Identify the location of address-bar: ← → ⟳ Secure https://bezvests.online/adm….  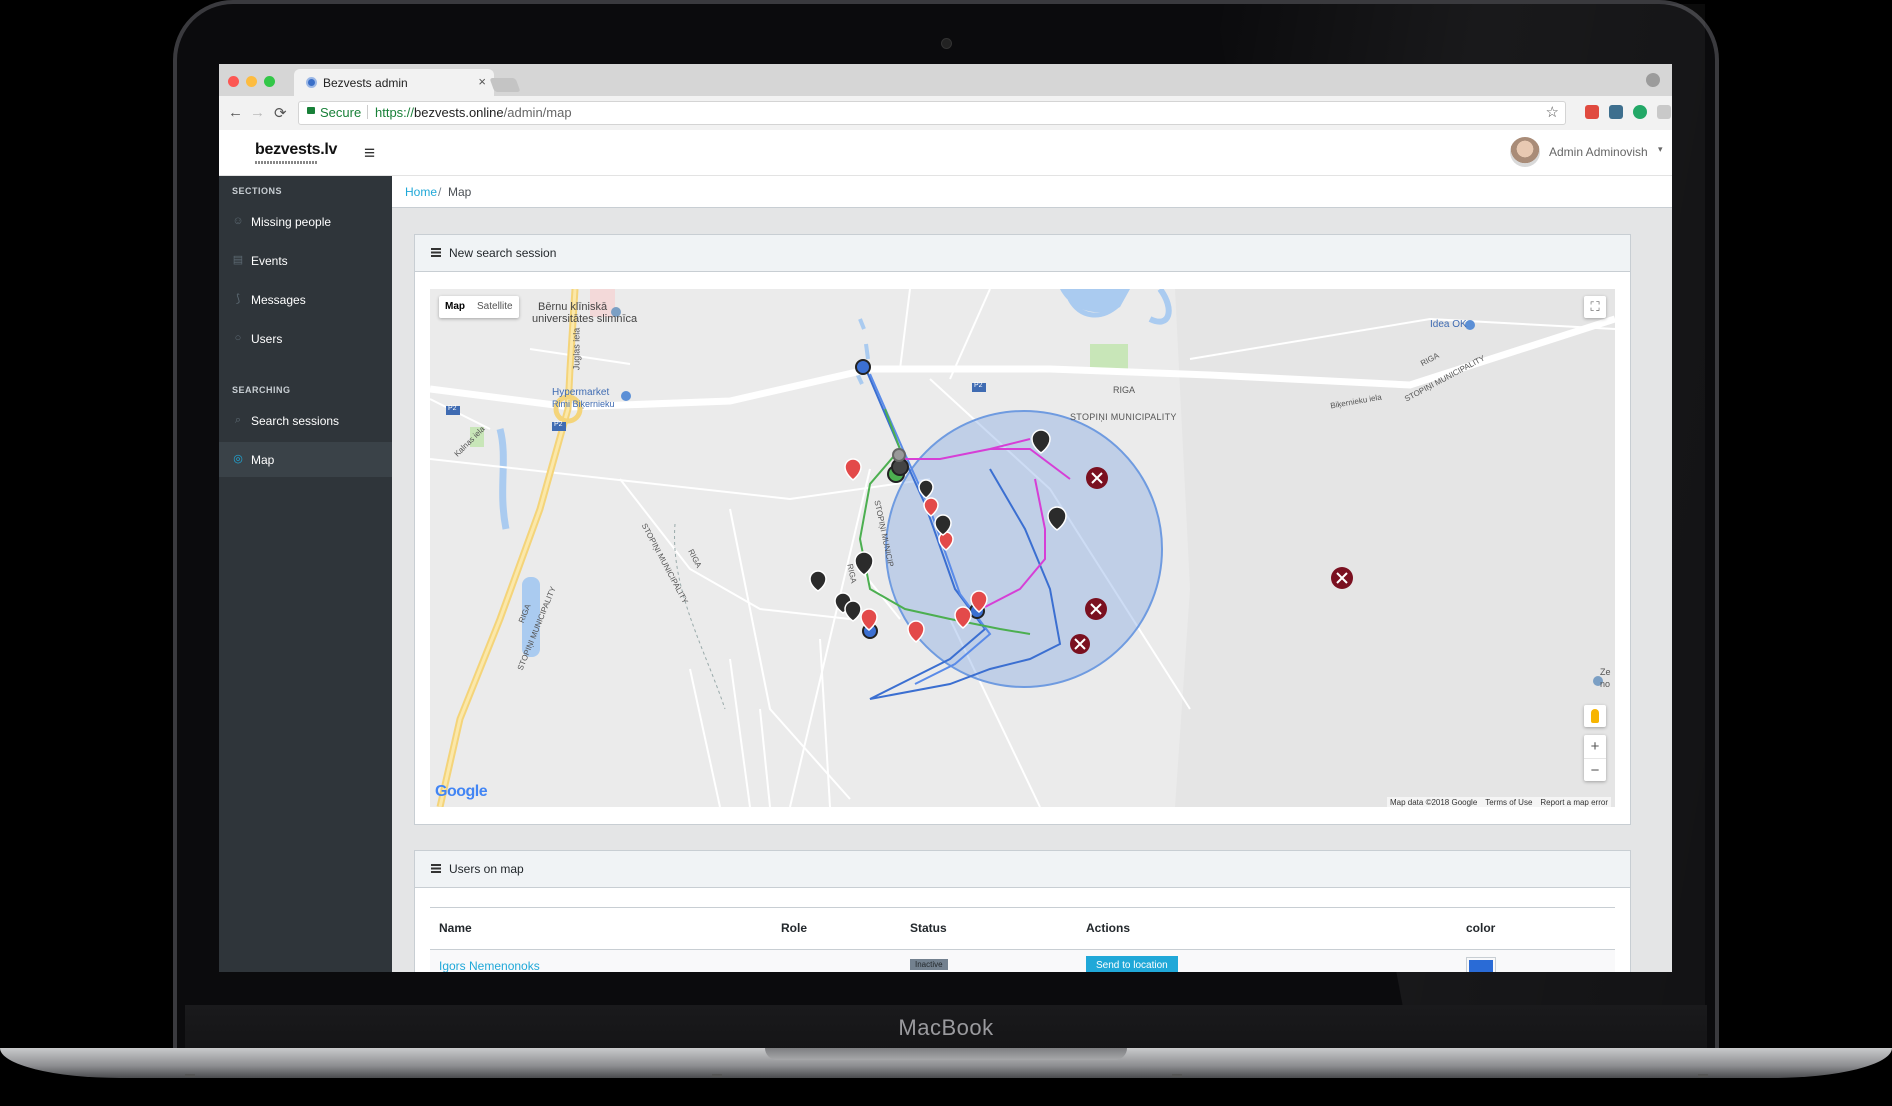
(945, 113).